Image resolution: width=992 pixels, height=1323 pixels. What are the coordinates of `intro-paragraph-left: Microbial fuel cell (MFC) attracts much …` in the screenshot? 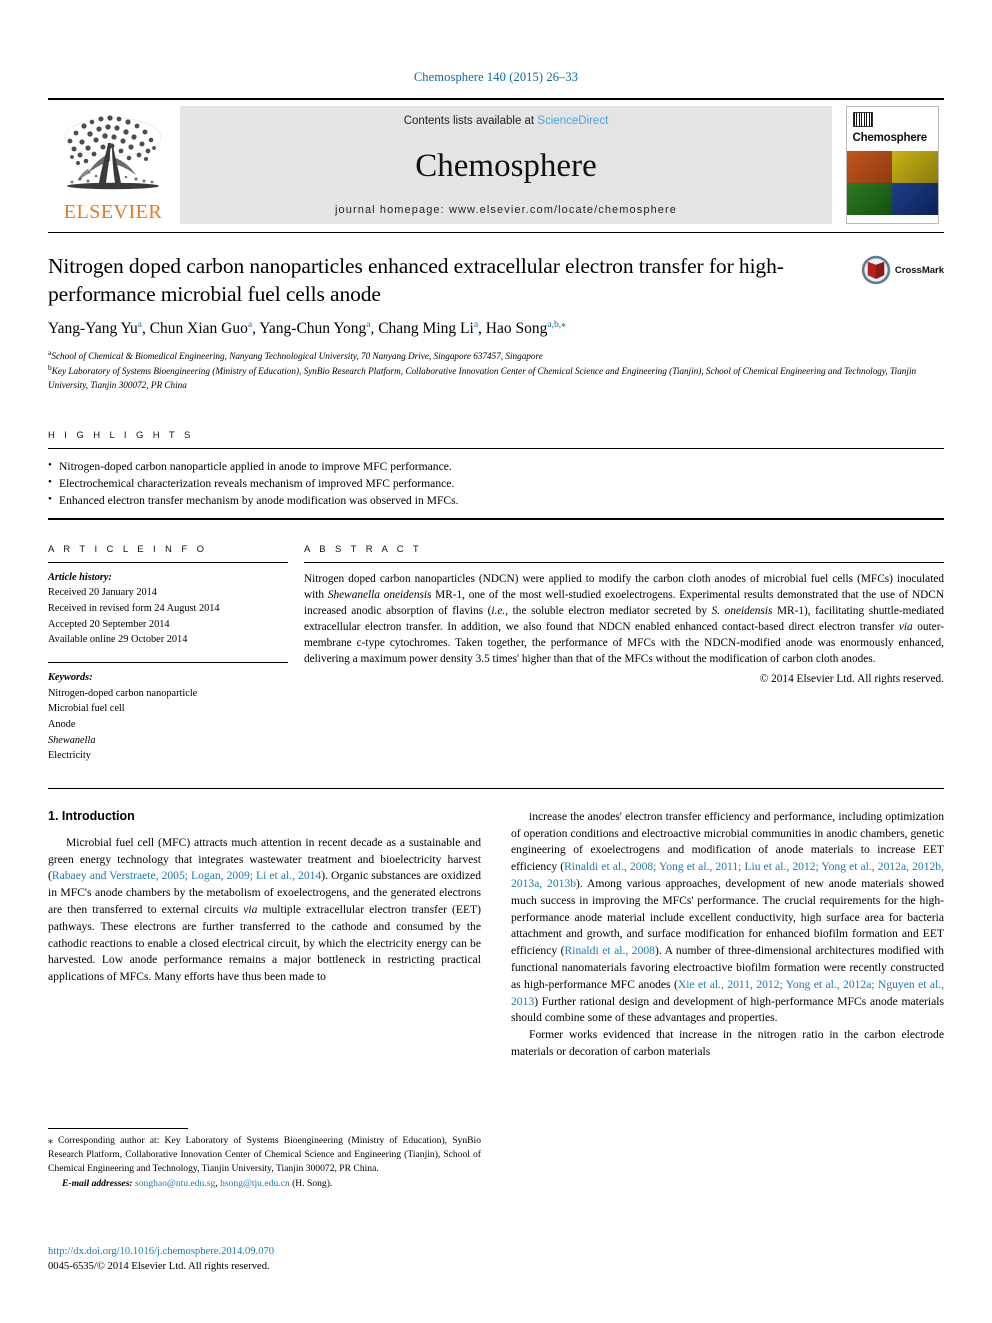 It's located at (264, 909).